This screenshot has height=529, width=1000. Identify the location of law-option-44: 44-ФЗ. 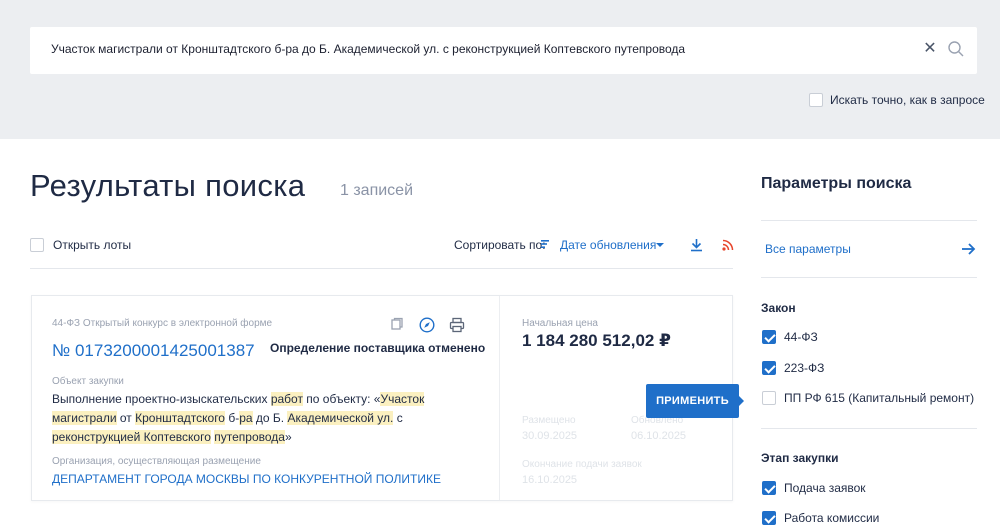
(790, 337).